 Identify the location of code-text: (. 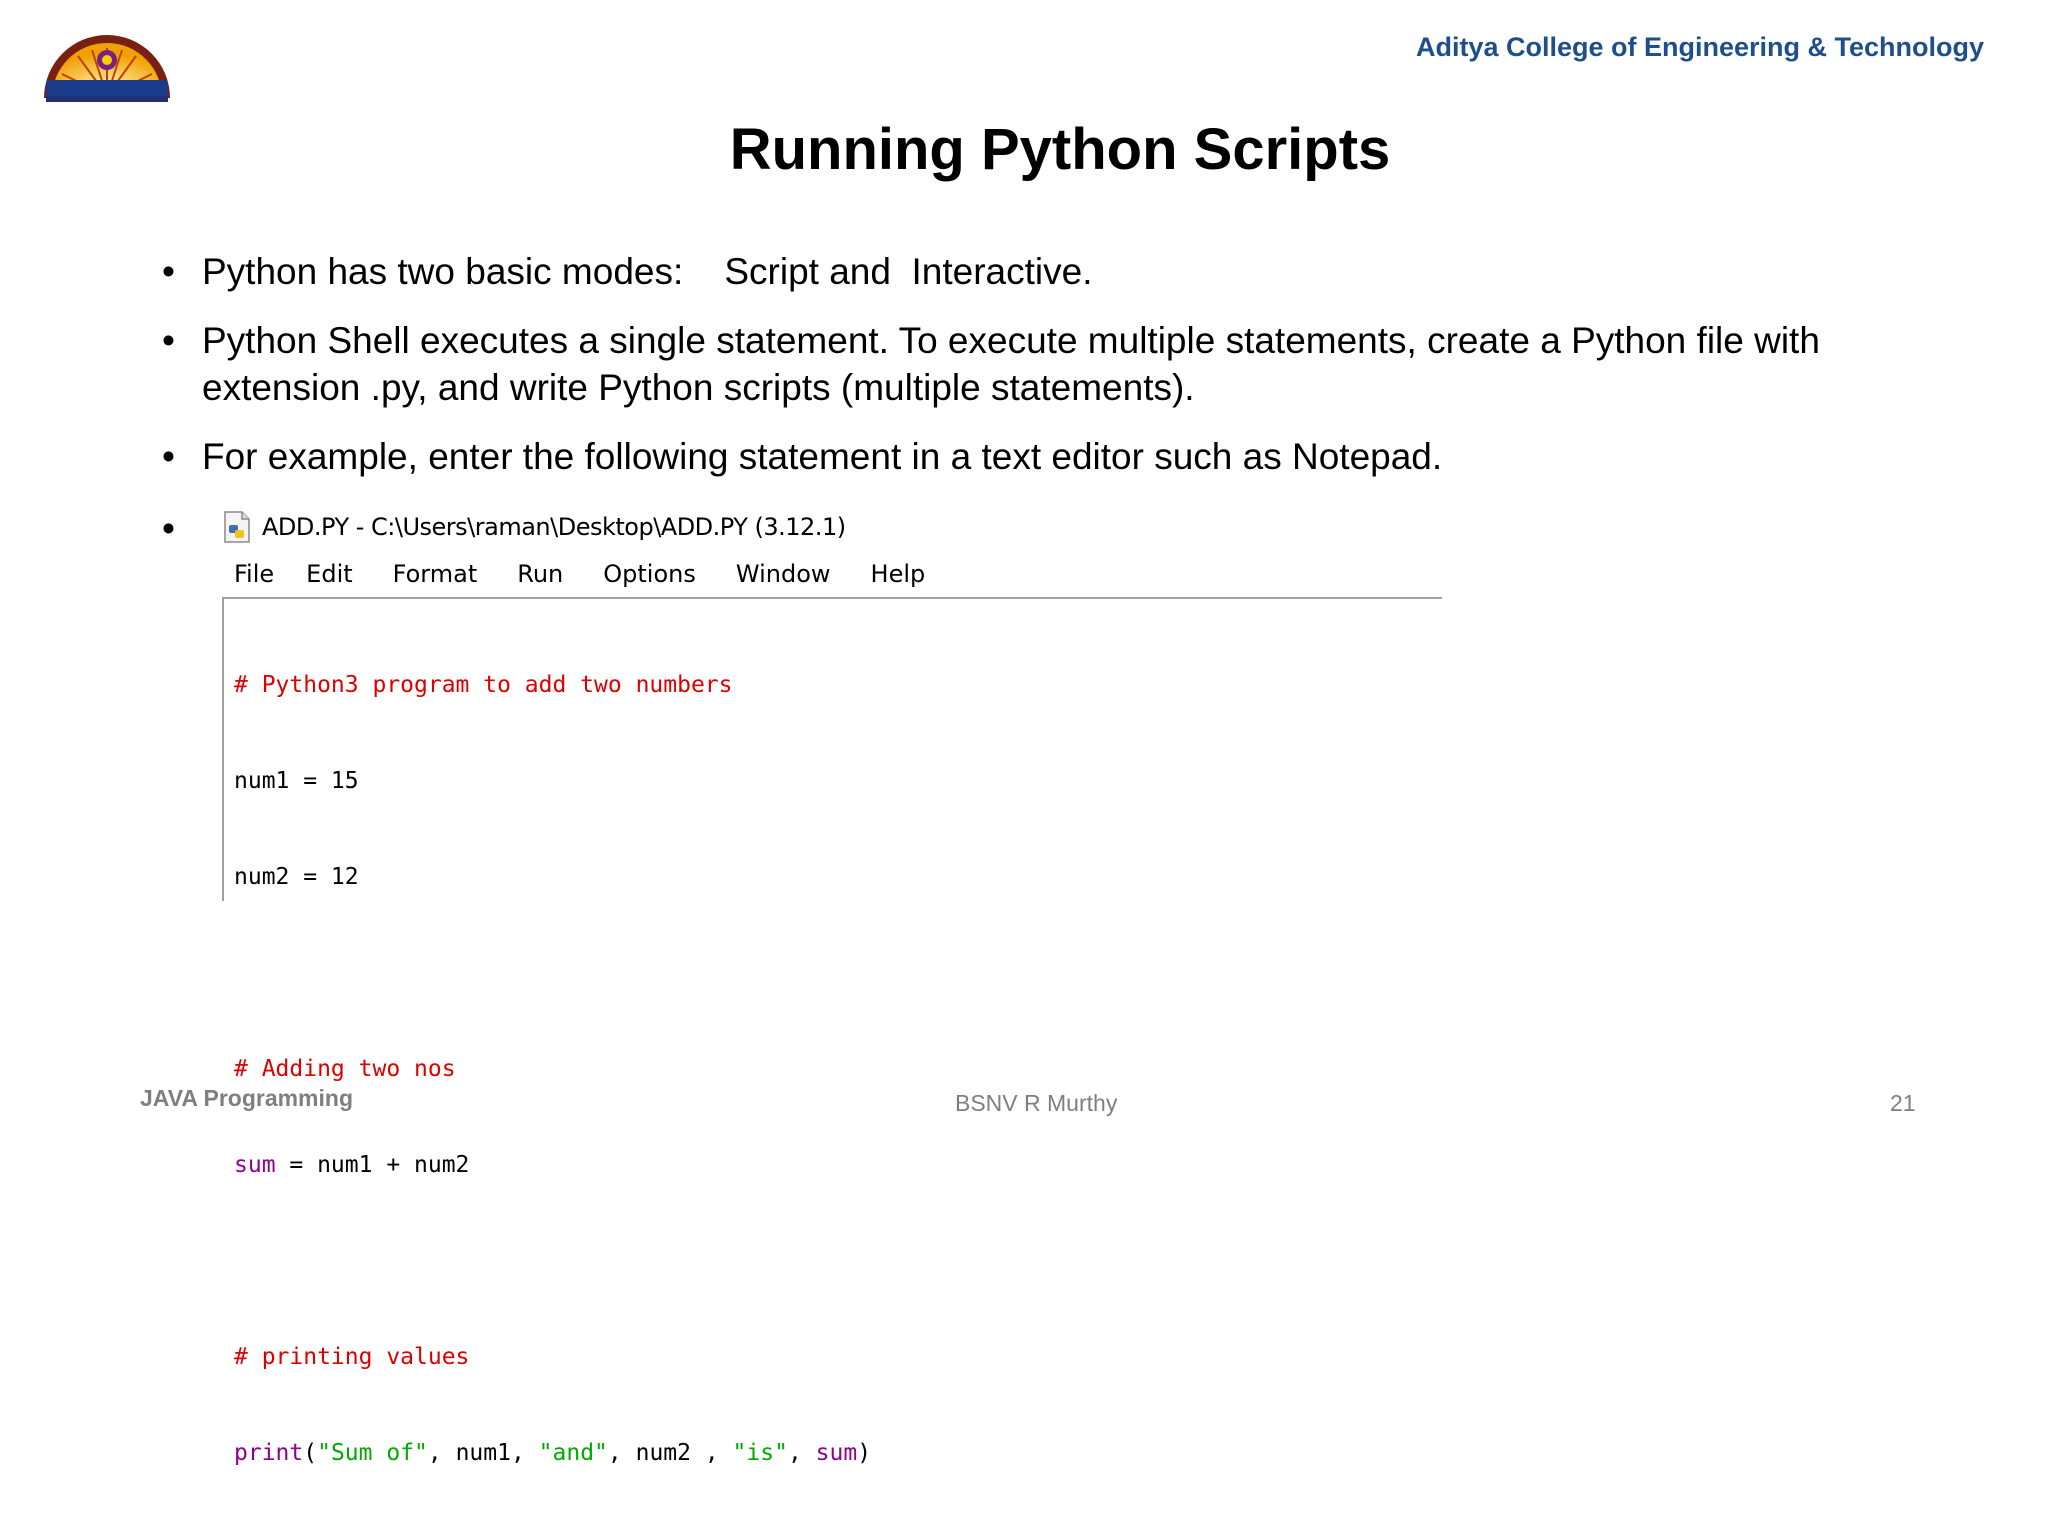
(310, 1453).